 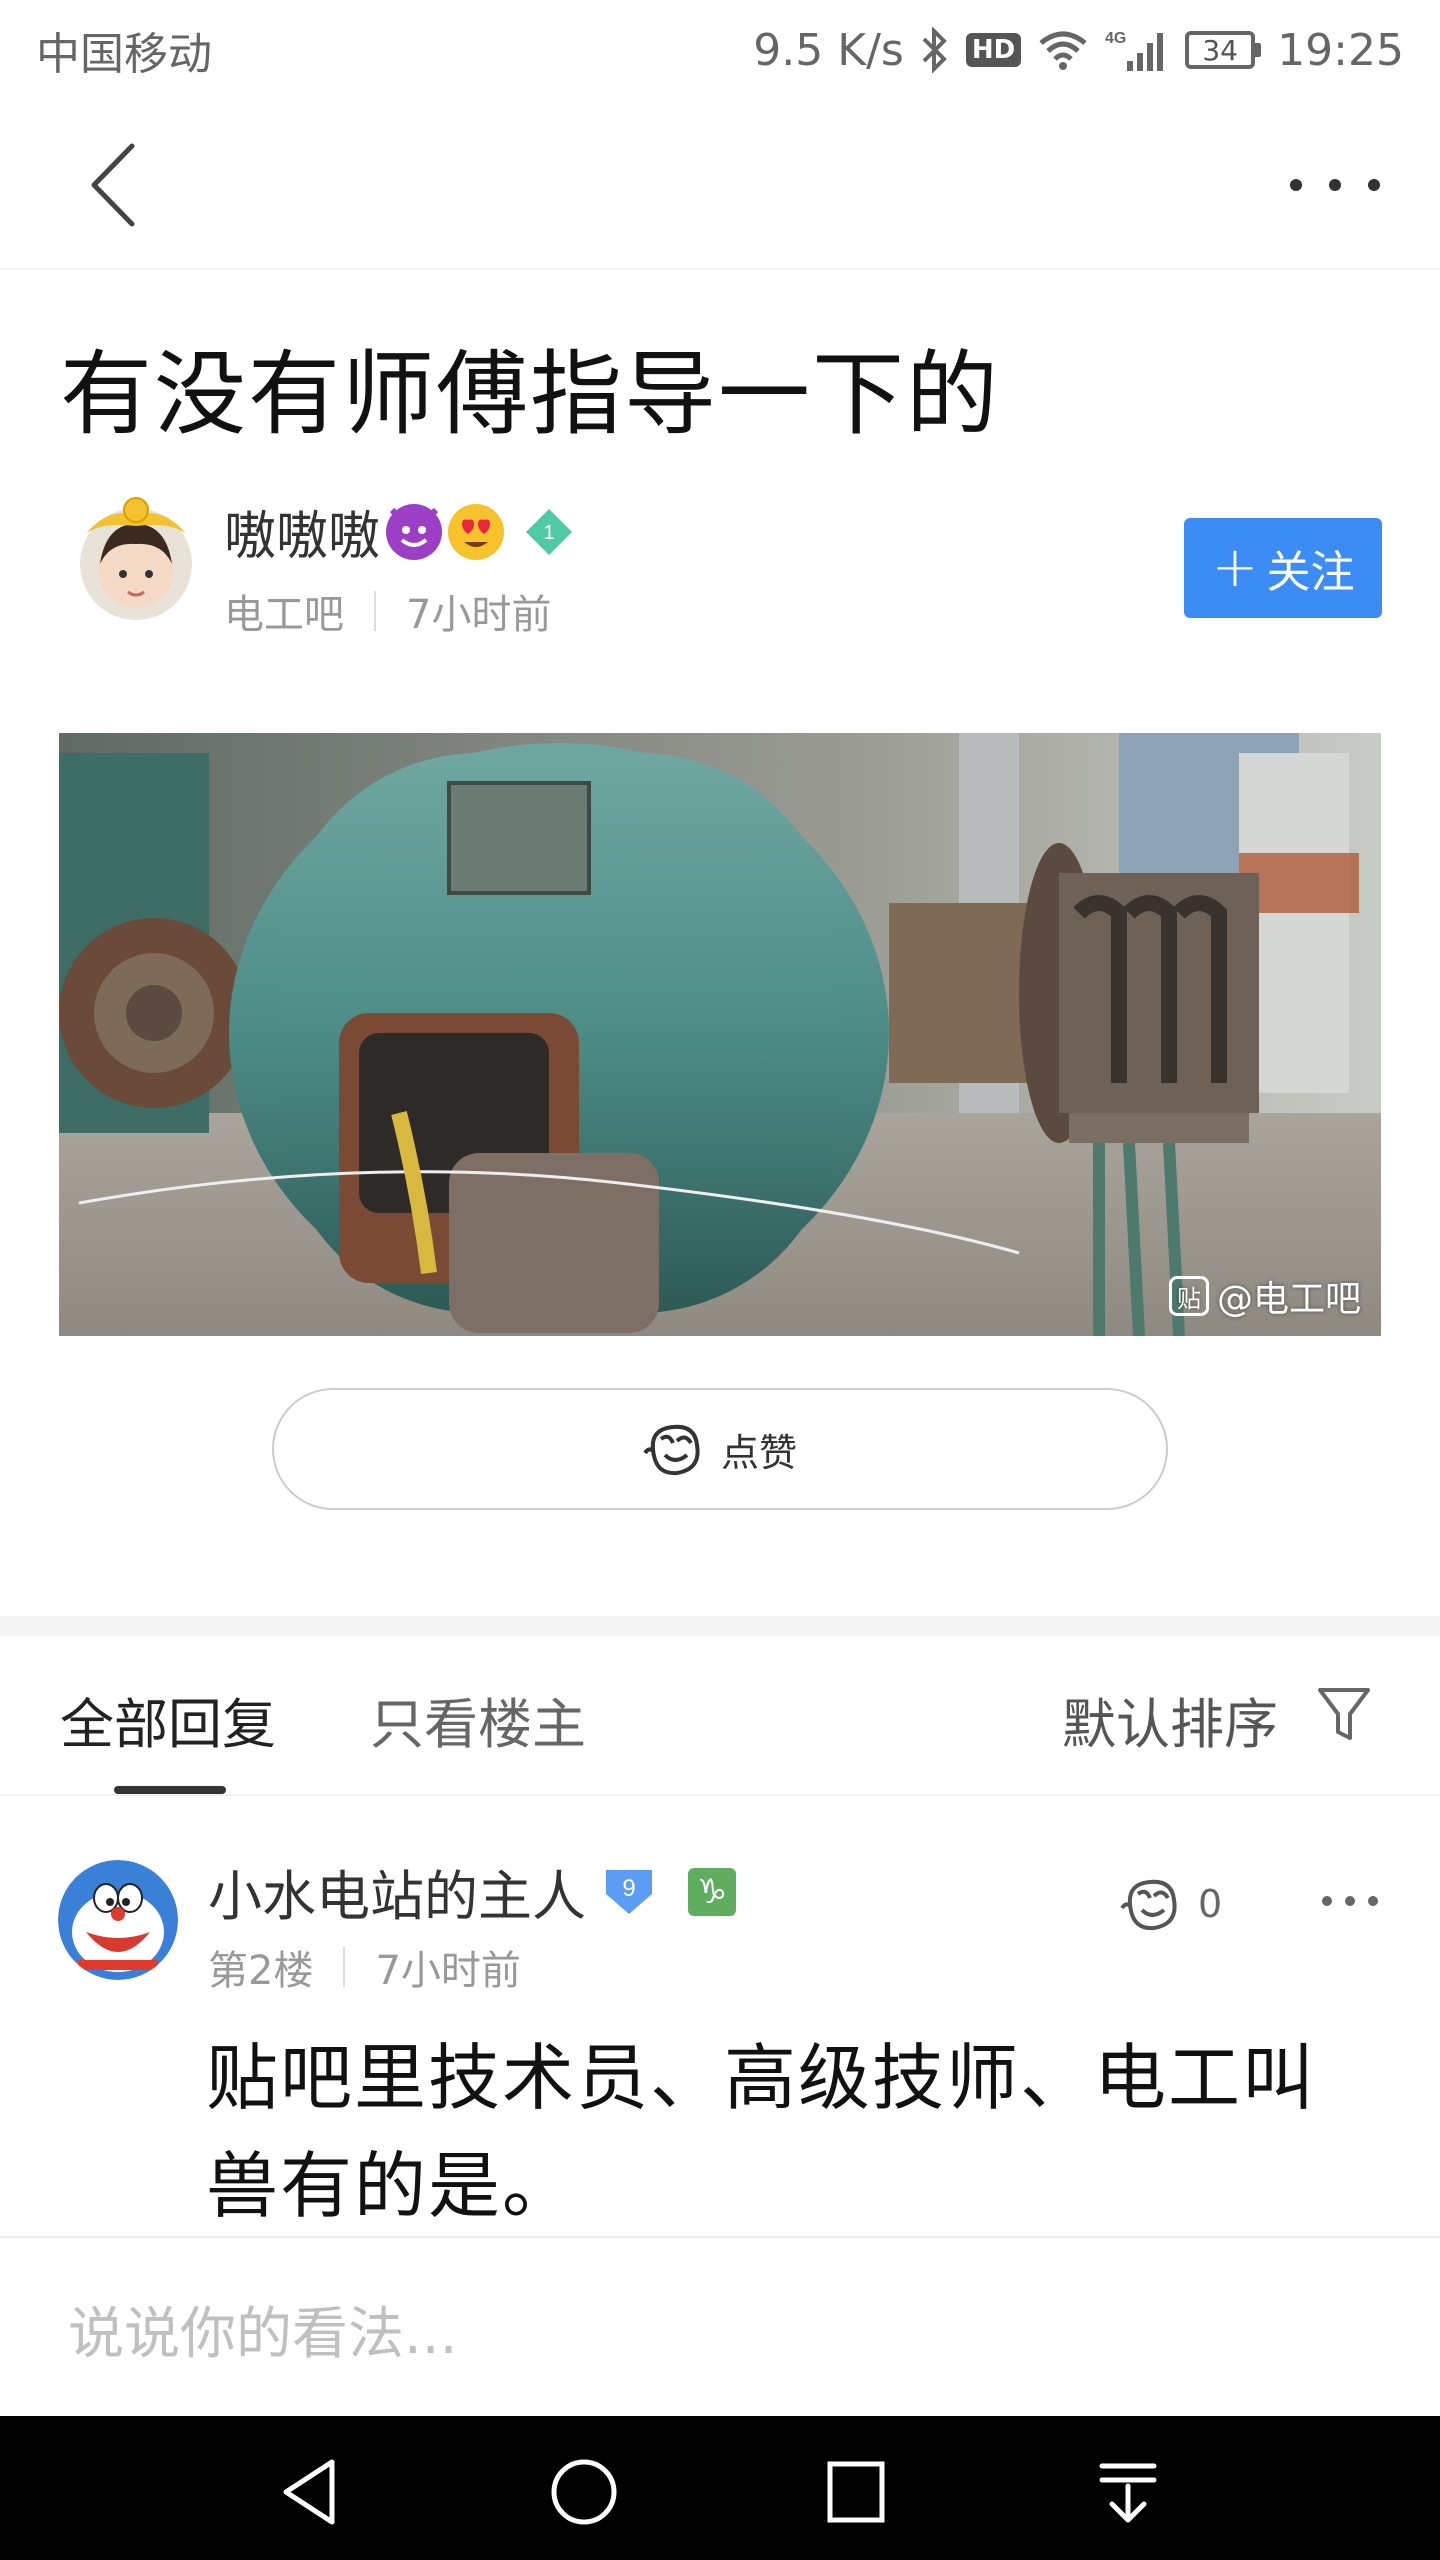 What do you see at coordinates (1288, 1299) in the screenshot?
I see `watermark-text: @电工吧` at bounding box center [1288, 1299].